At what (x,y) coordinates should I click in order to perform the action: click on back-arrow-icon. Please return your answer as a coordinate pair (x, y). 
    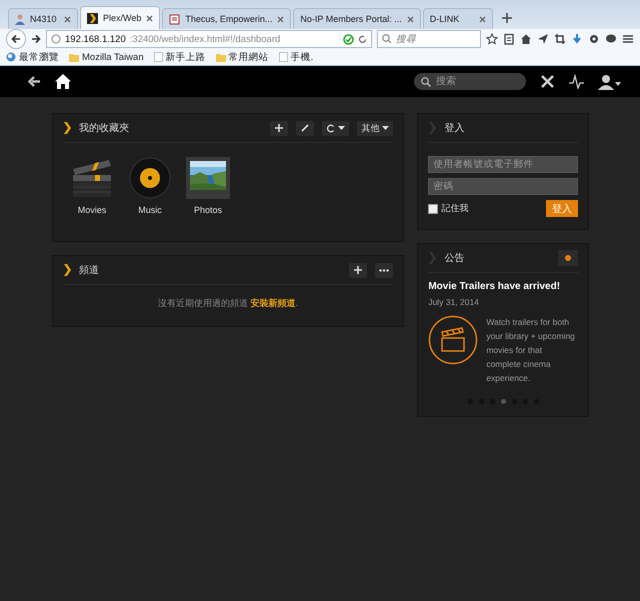
    Looking at the image, I should click on (34, 81).